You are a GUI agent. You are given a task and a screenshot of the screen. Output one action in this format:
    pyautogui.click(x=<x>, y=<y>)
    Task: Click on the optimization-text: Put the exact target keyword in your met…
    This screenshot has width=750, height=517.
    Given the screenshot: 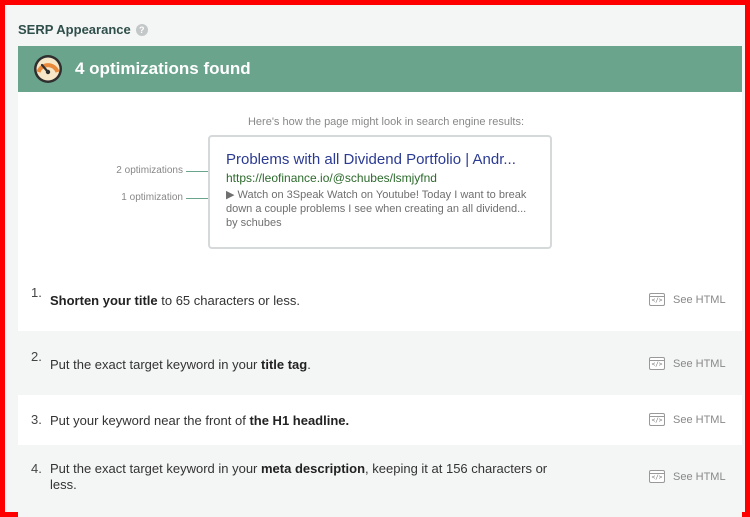 What is the action you would take?
    pyautogui.click(x=299, y=476)
    